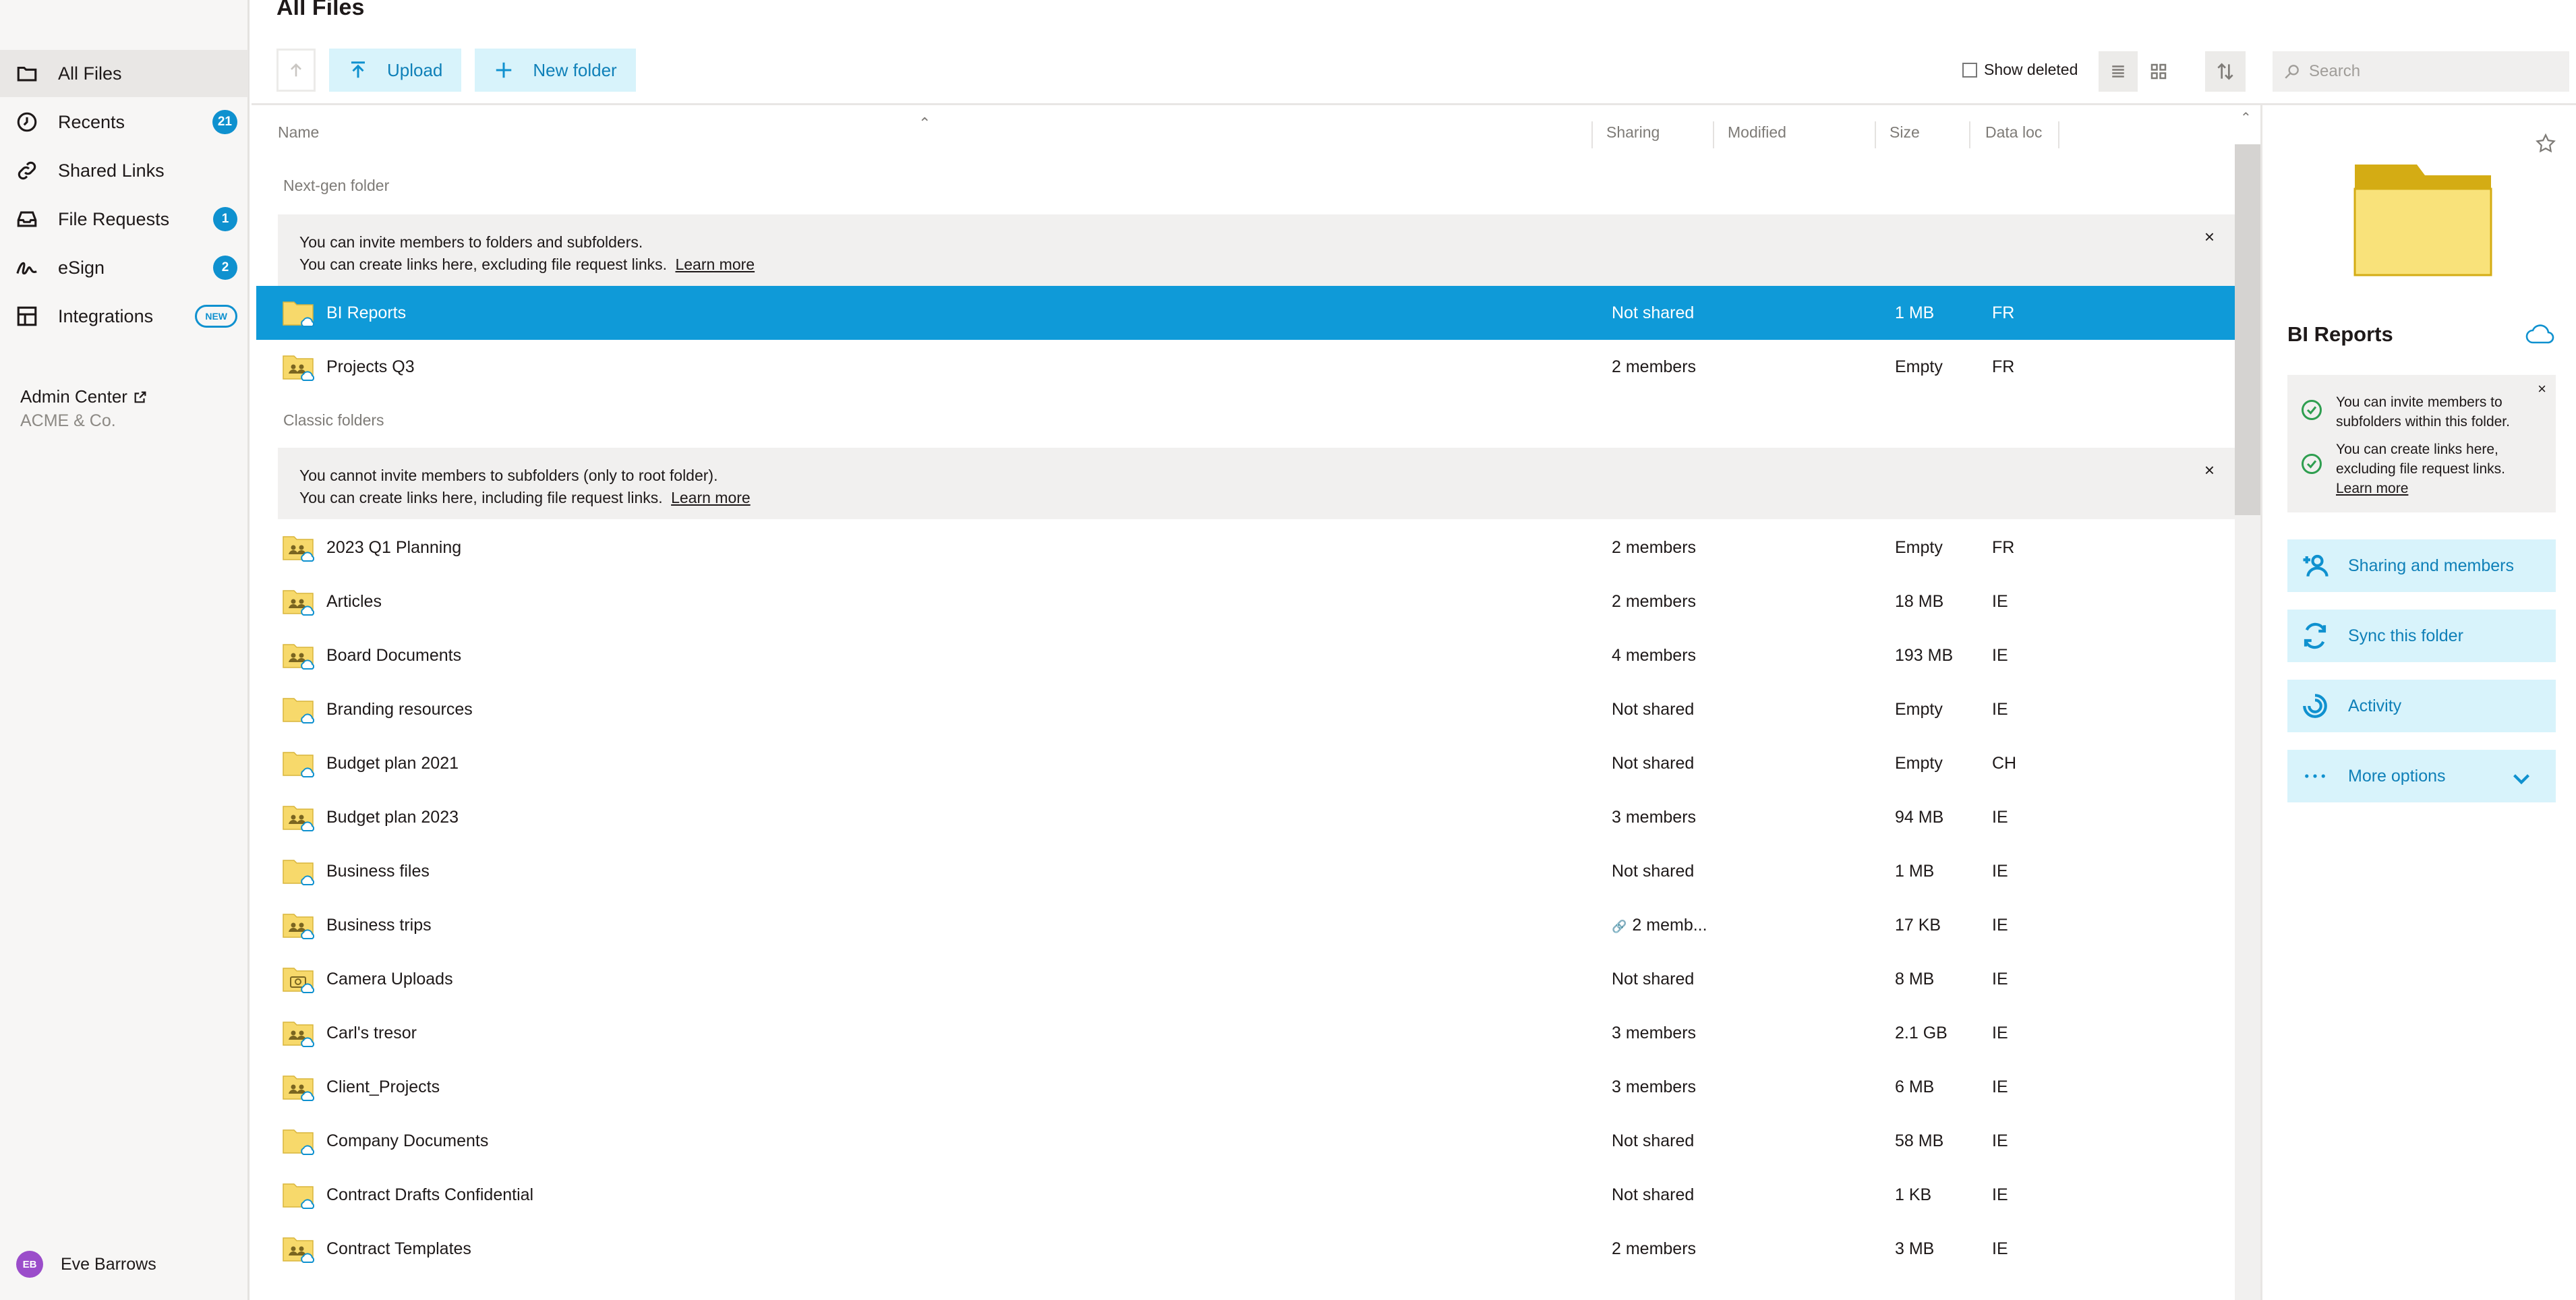 The height and width of the screenshot is (1300, 2576). Describe the element at coordinates (84, 397) in the screenshot. I see `admin-center-link: Admin Center` at that location.